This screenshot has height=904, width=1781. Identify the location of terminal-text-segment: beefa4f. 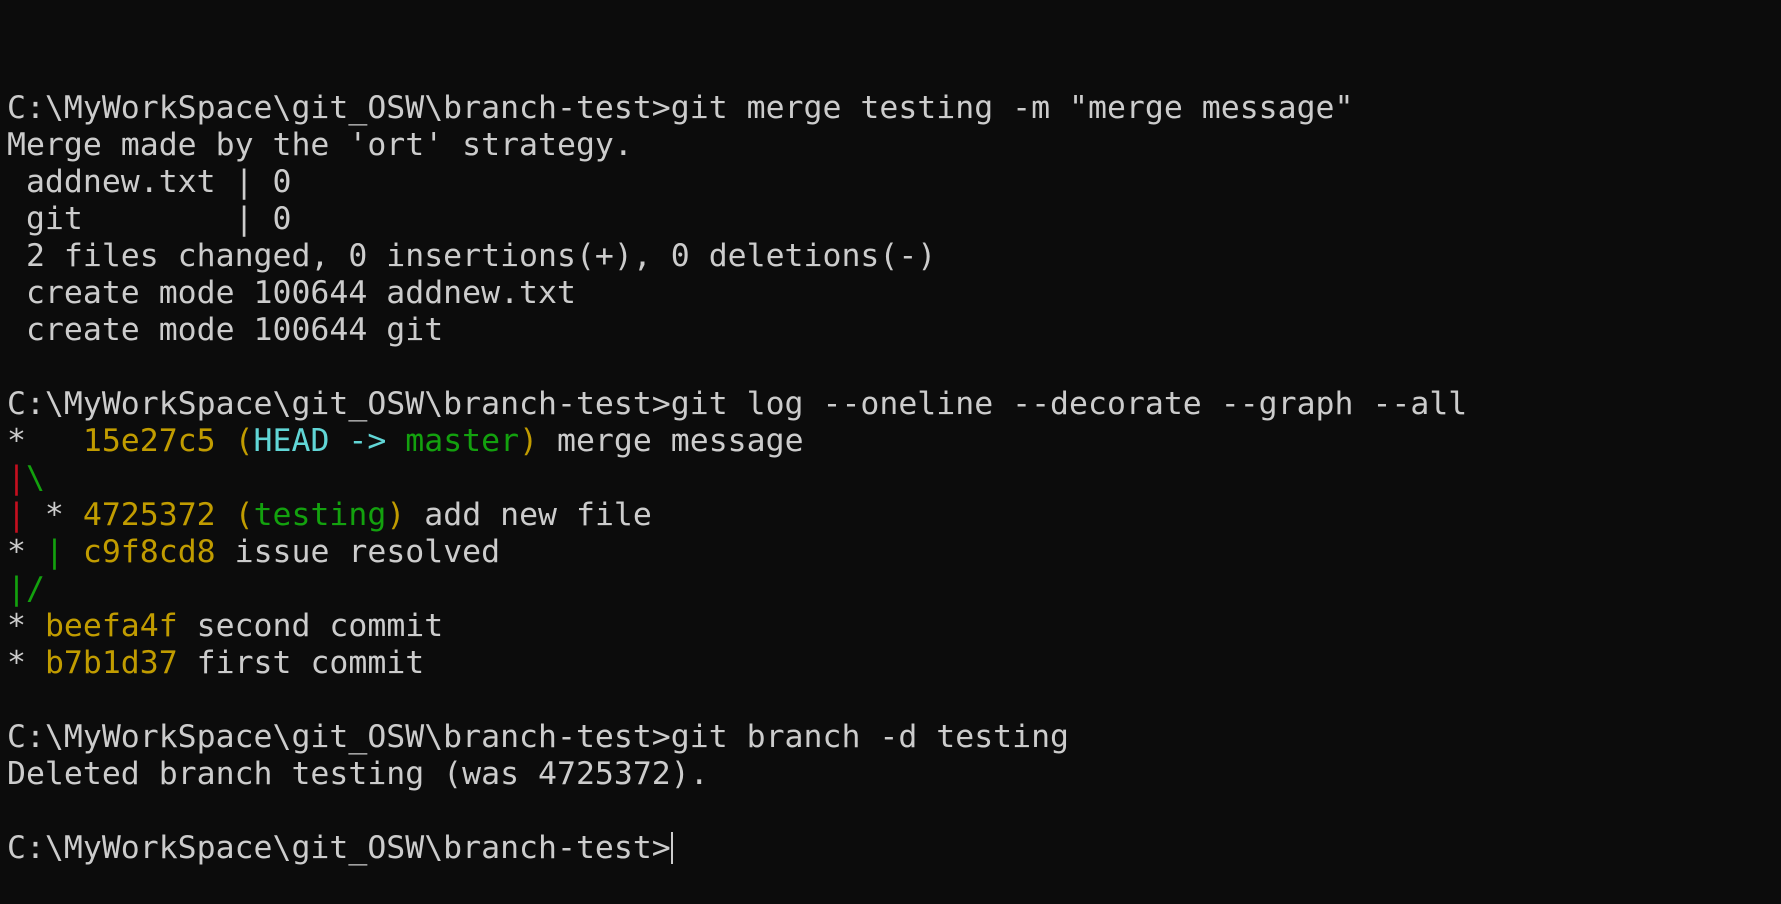
(111, 626).